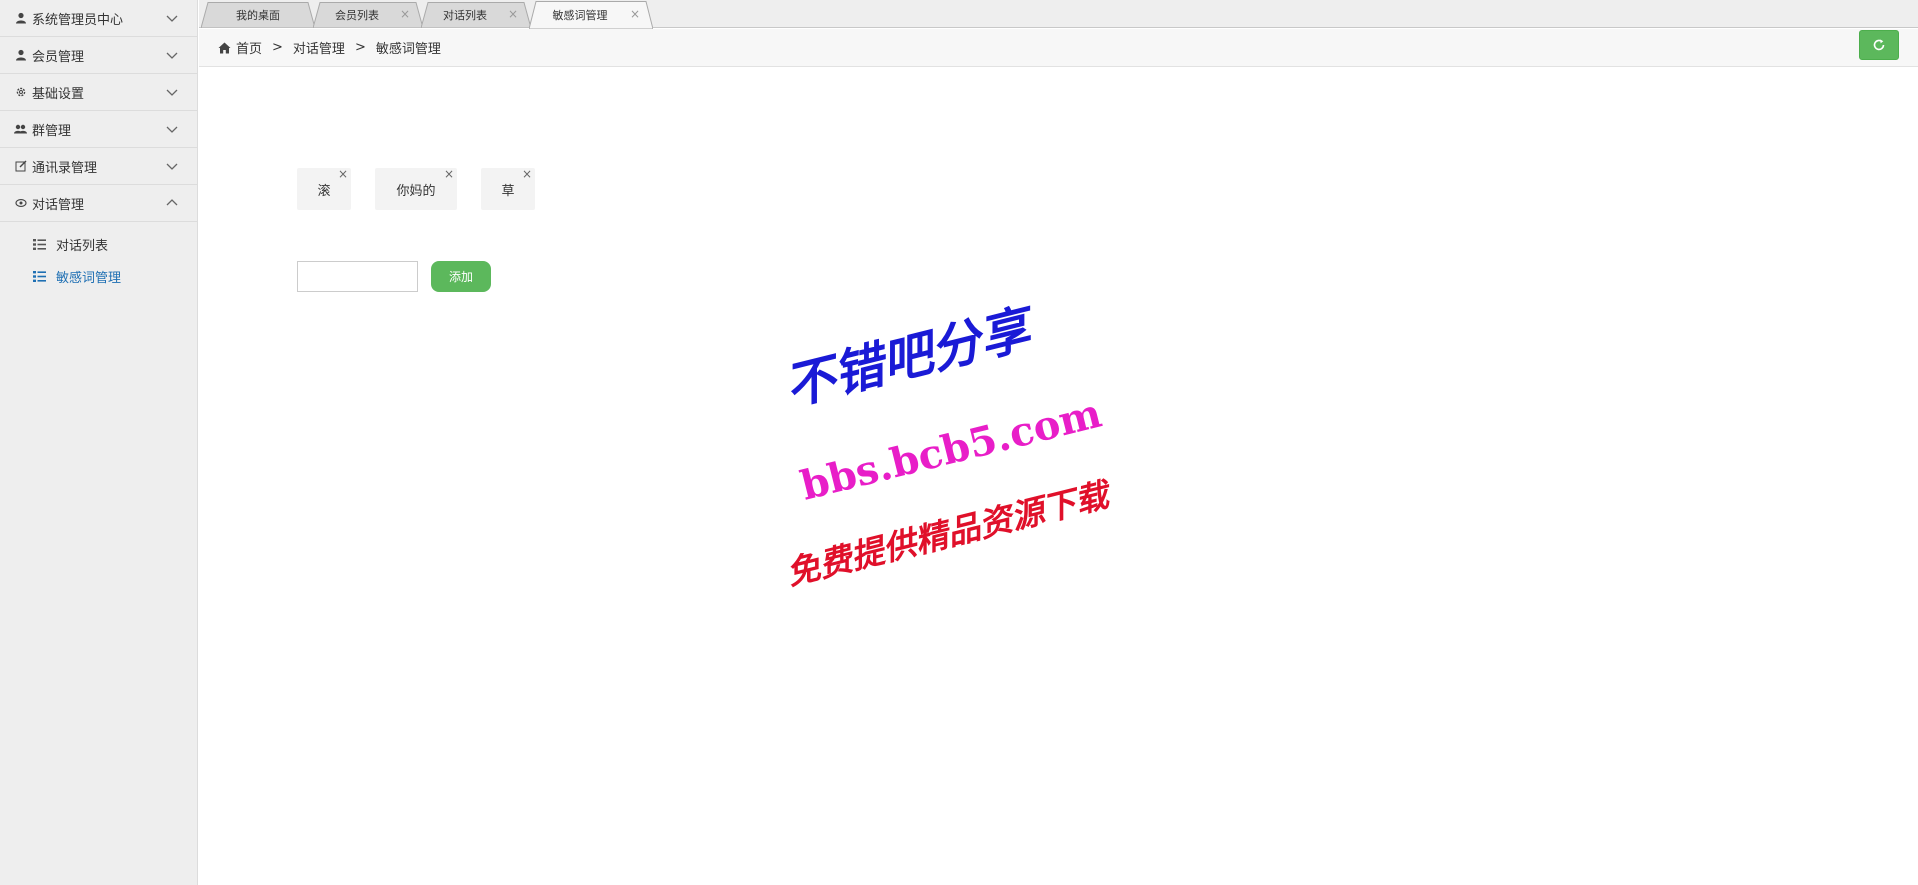 The height and width of the screenshot is (885, 1918). Describe the element at coordinates (357, 276) in the screenshot. I see `sensitive-word-input` at that location.